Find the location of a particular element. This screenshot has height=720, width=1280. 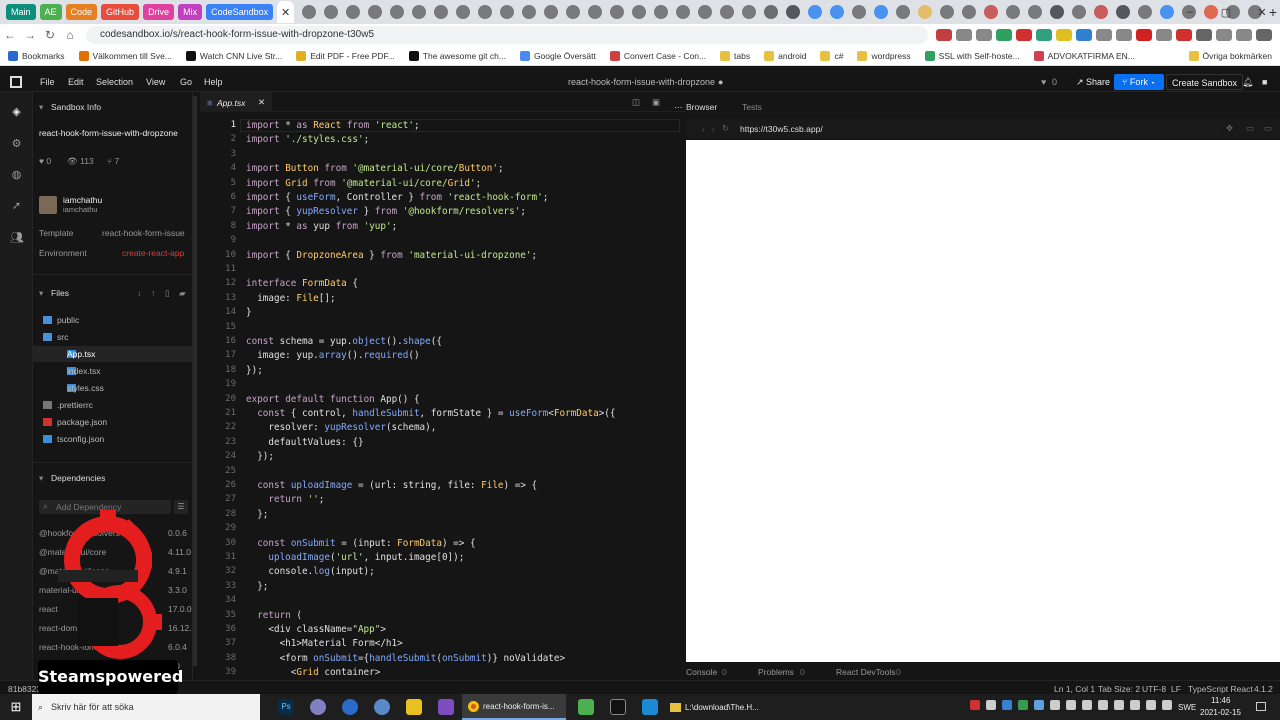

upload-file-icon: ↑ is located at coordinates (153, 293).